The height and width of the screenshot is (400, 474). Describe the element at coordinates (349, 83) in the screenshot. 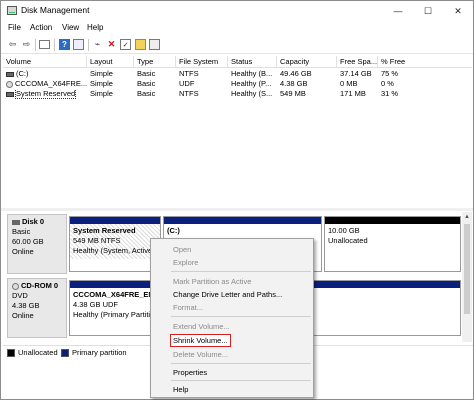

I see `volume-free: 0 MB` at that location.